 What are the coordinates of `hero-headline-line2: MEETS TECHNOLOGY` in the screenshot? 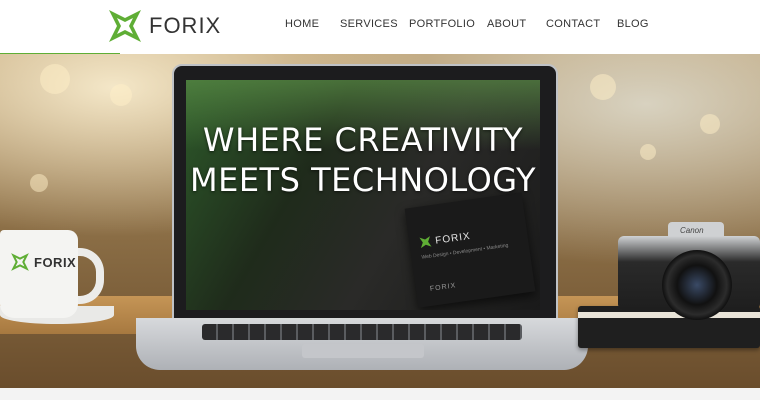 It's located at (363, 180).